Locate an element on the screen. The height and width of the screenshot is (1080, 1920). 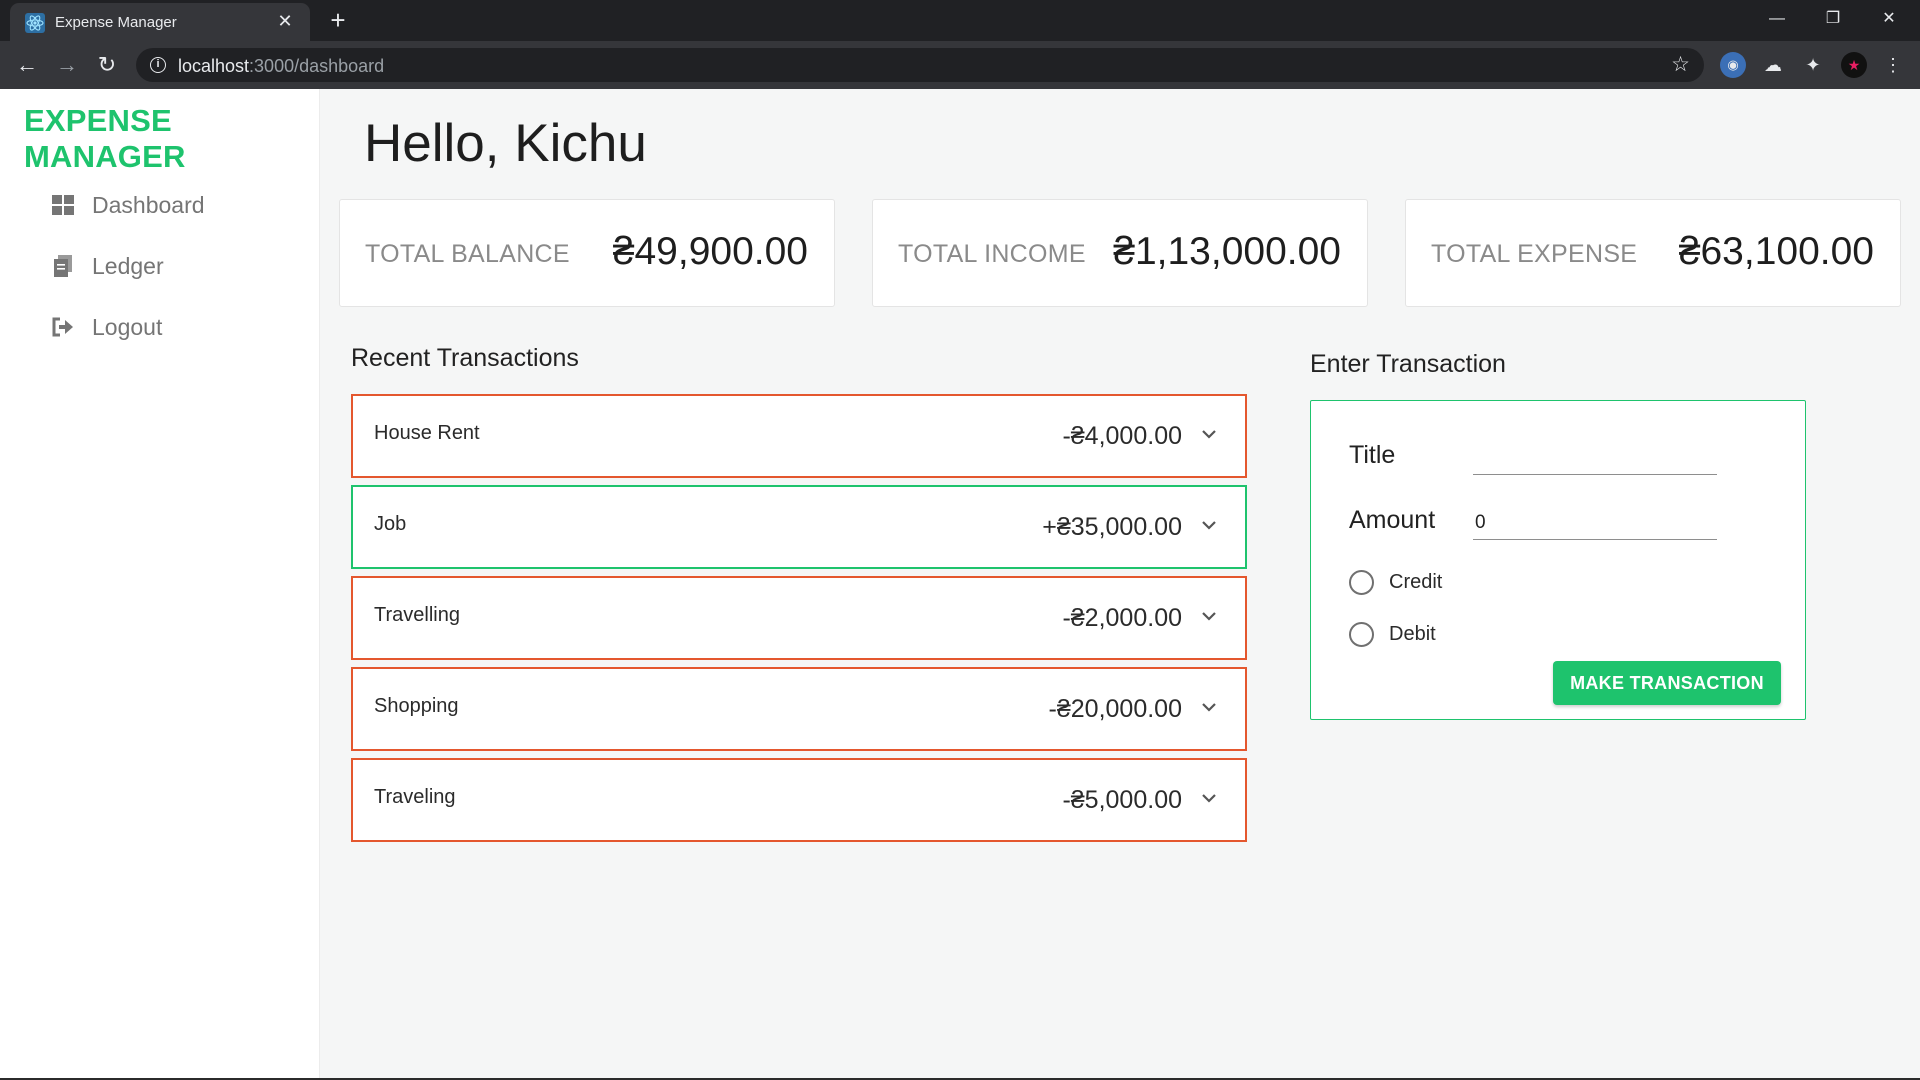
sidebar-item-dashboard: Dashboard is located at coordinates (127, 205).